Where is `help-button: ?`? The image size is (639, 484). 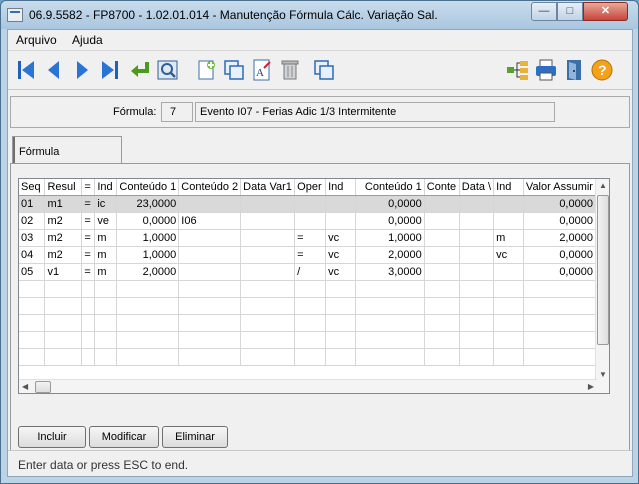 help-button: ? is located at coordinates (602, 70).